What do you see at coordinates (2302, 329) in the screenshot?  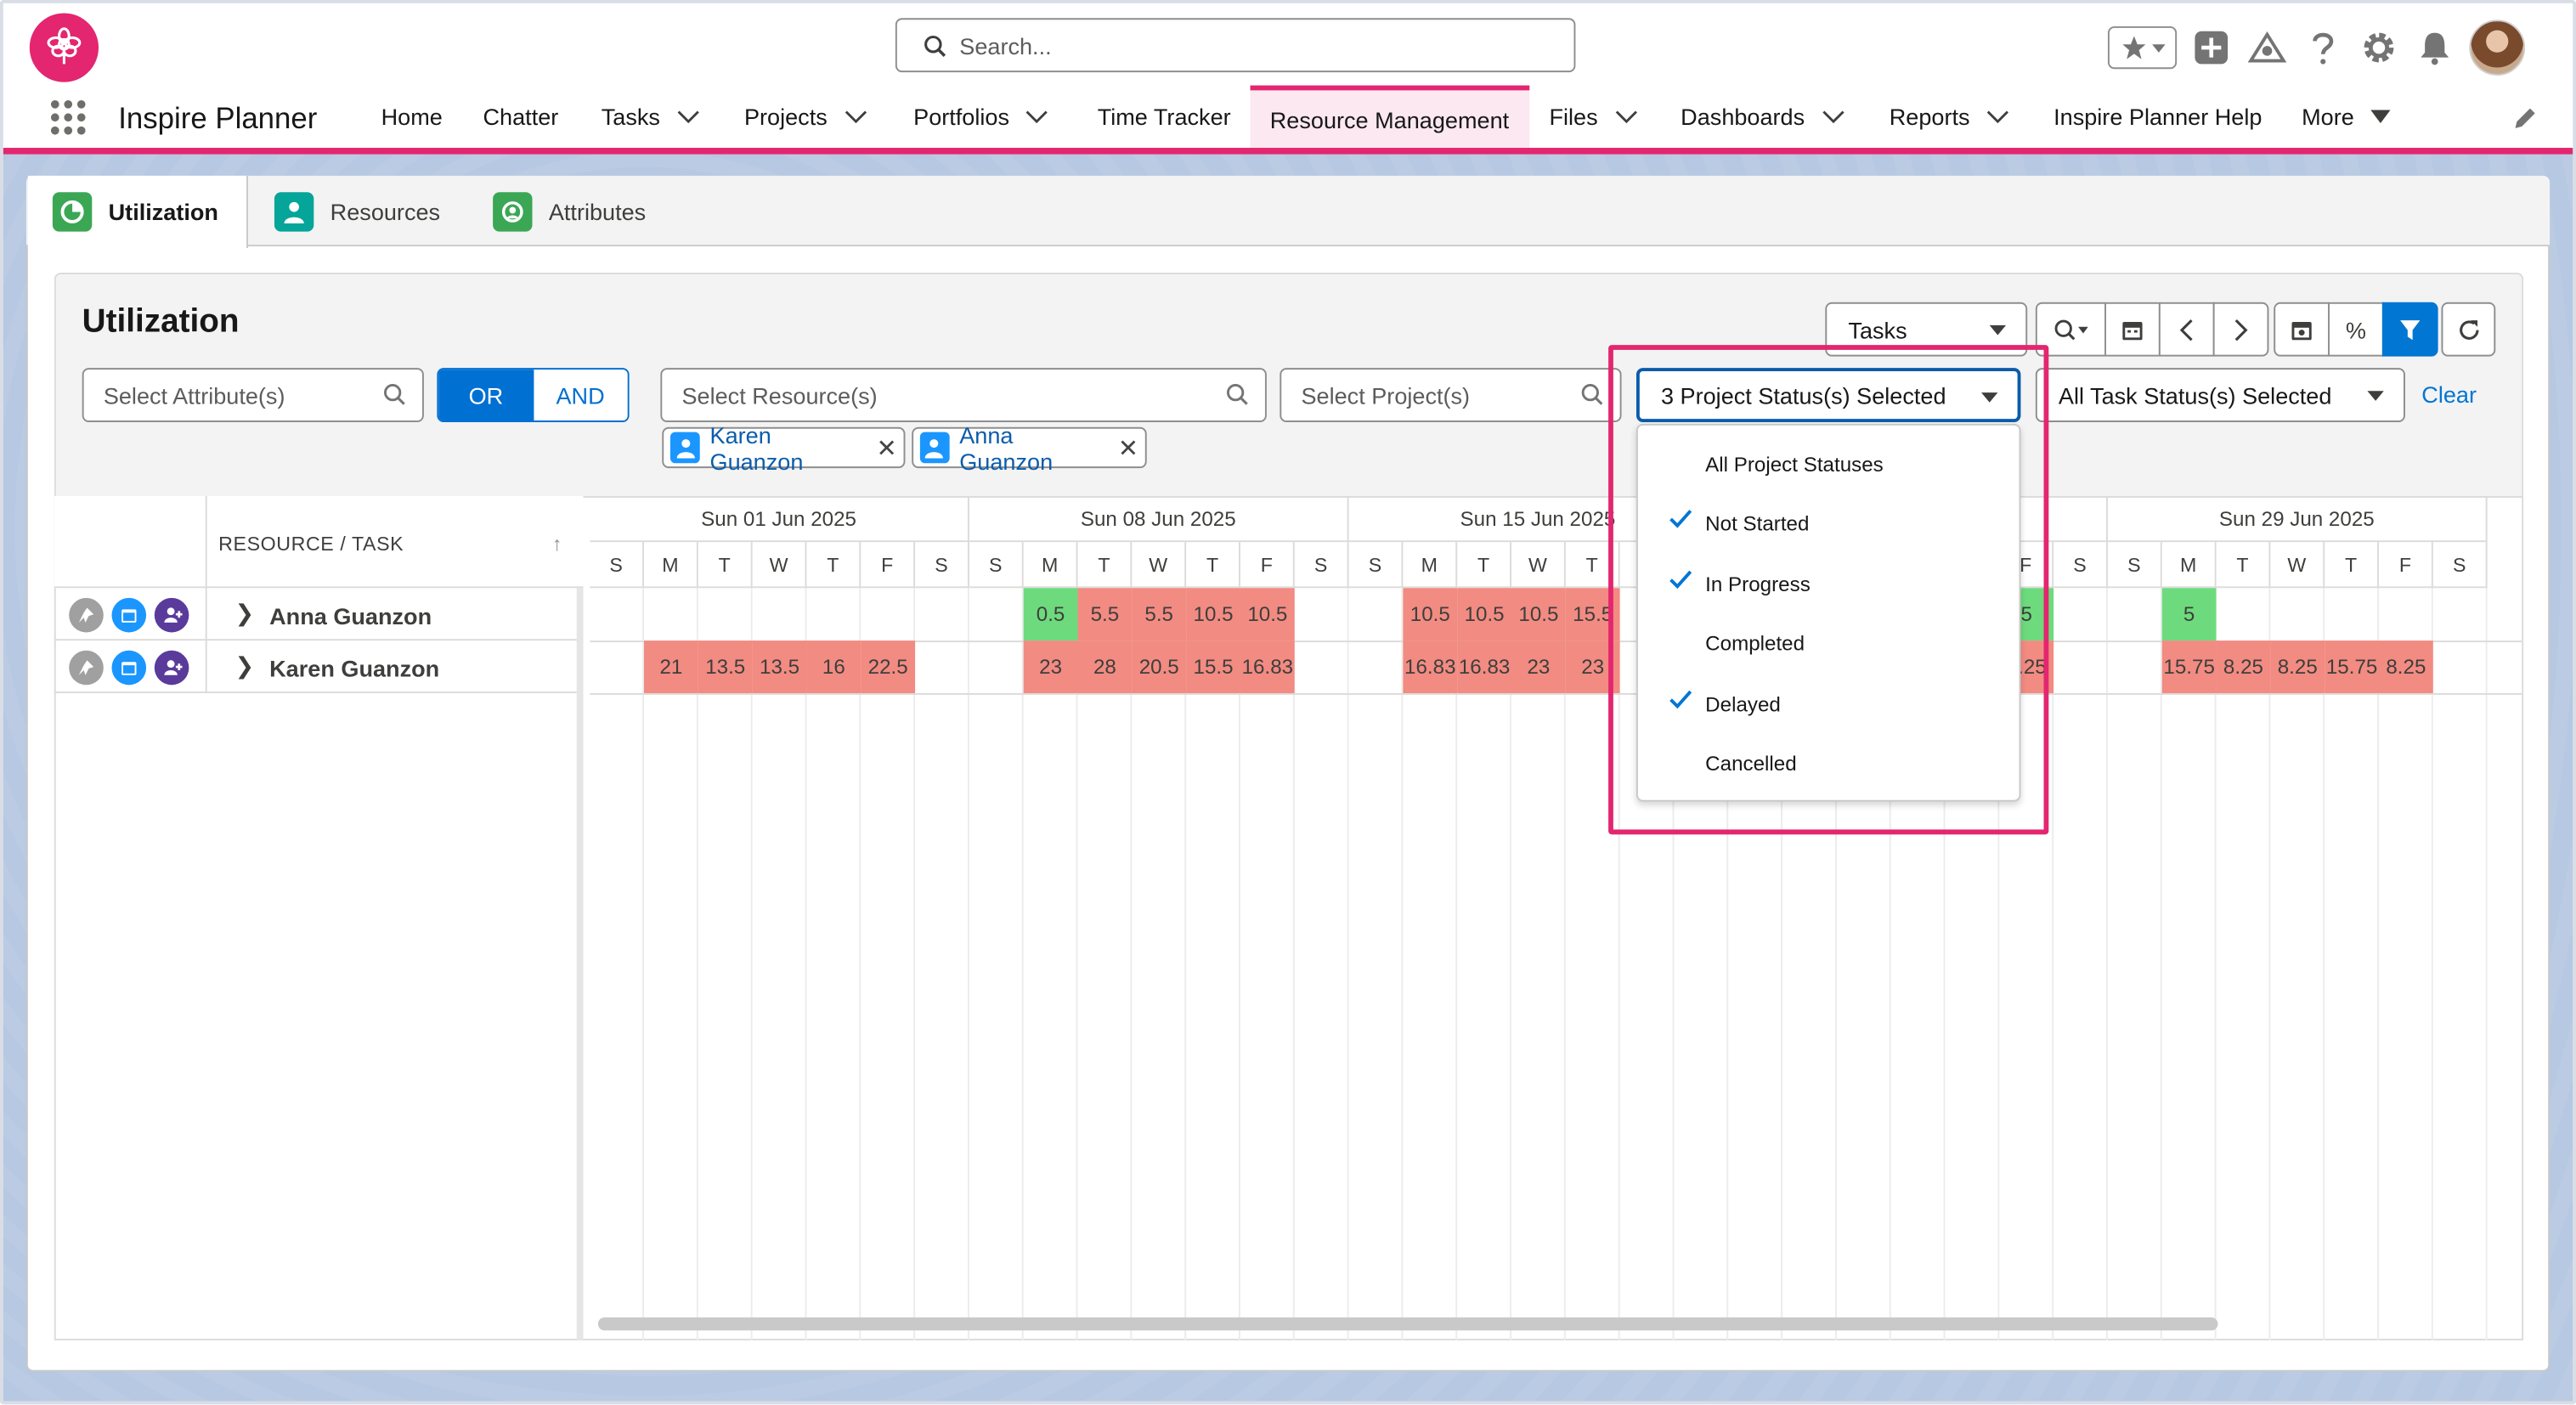 I see `today-button` at bounding box center [2302, 329].